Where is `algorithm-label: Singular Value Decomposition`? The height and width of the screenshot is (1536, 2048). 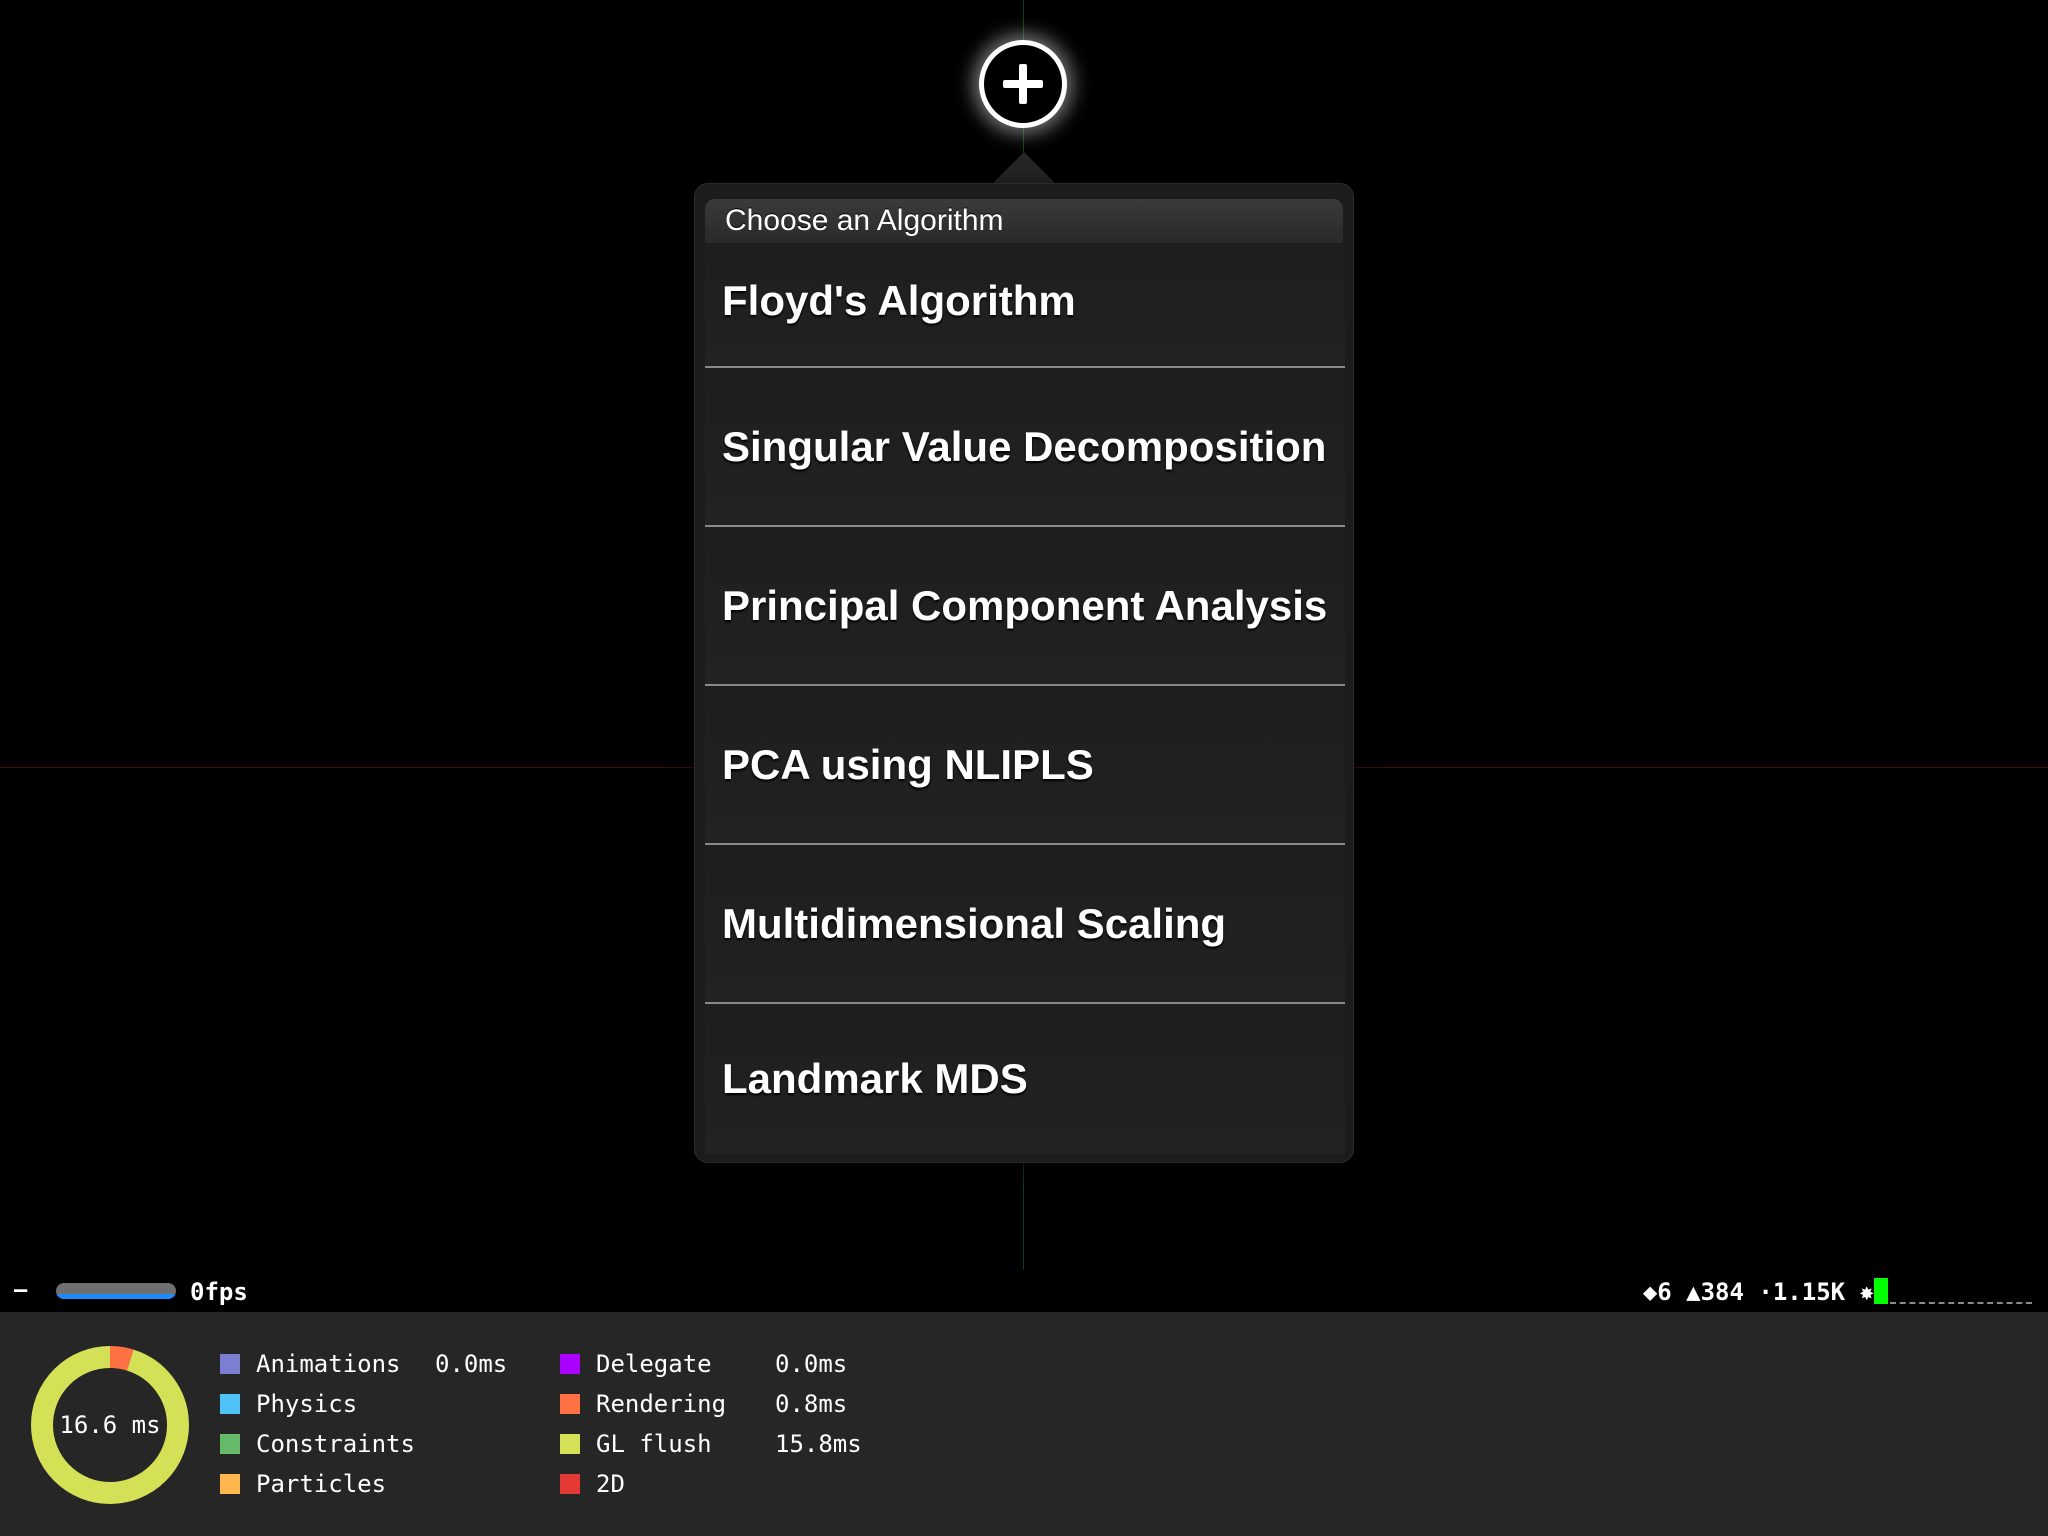 algorithm-label: Singular Value Decomposition is located at coordinates (1024, 446).